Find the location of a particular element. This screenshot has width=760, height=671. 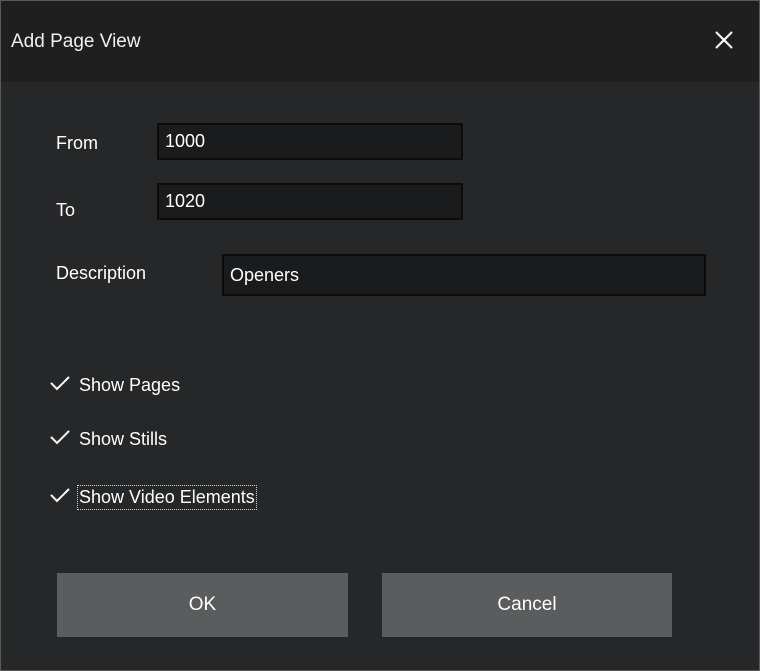

title-bar: Add Page View is located at coordinates (380, 41).